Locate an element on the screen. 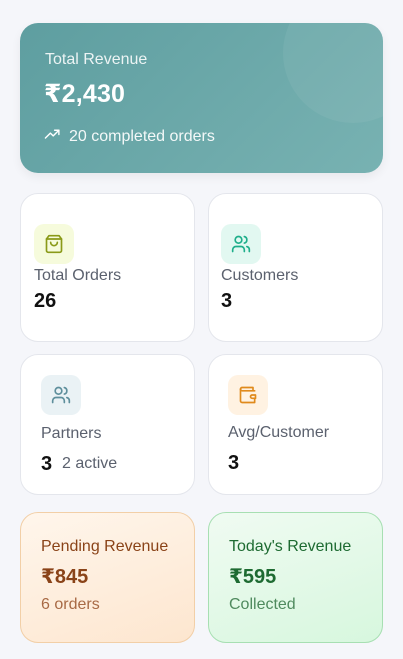  total-orders-label: Total Orders is located at coordinates (78, 275).